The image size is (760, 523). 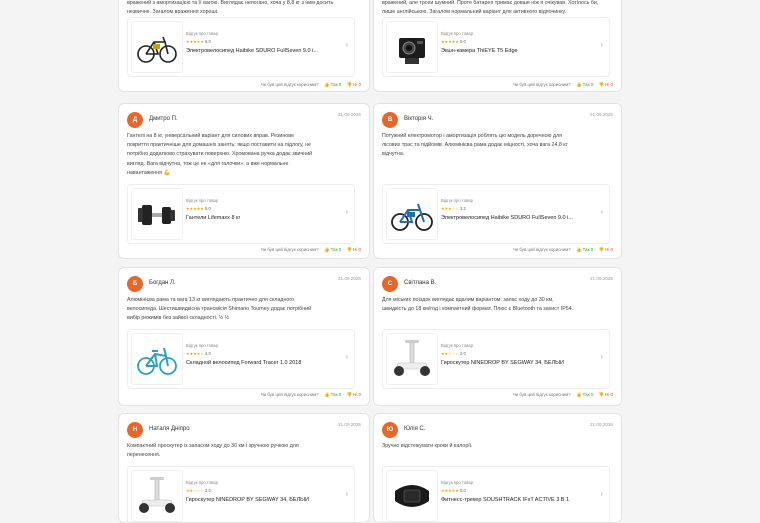 I want to click on product-rating: ★★☆☆☆ 2.0, so click(x=453, y=353).